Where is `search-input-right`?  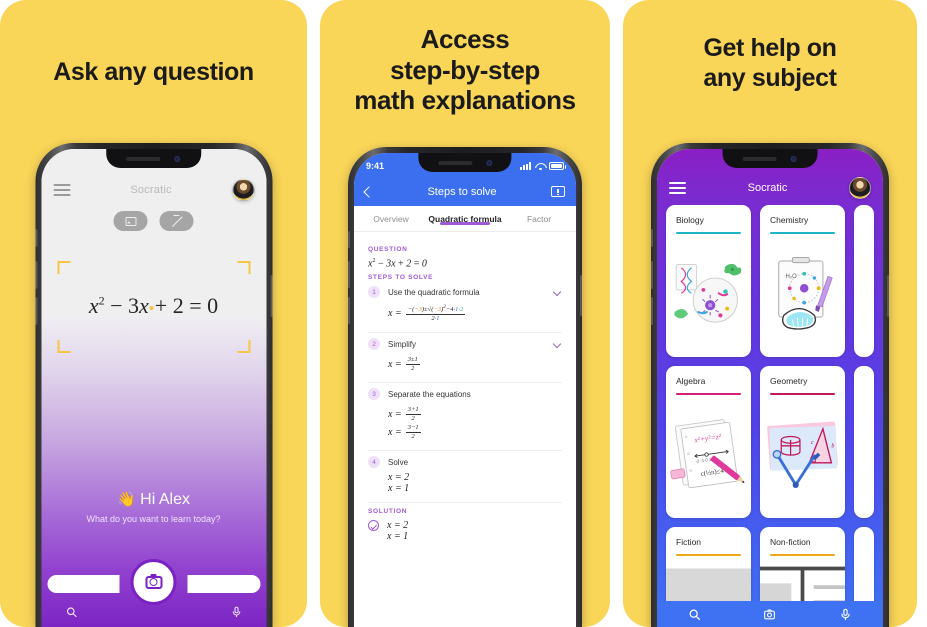
search-input-right is located at coordinates (223, 584).